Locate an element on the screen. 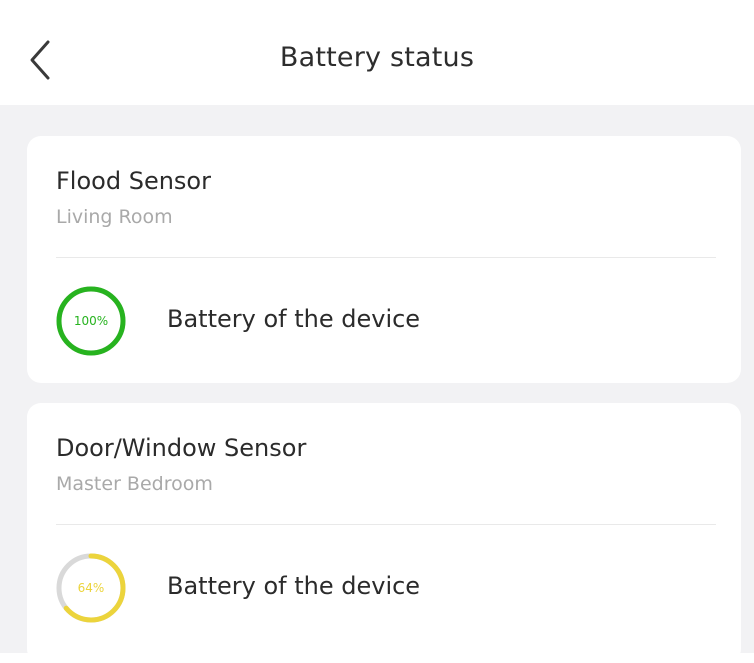 Image resolution: width=754 pixels, height=663 pixels. device-name: Door/Window Sensor is located at coordinates (181, 448).